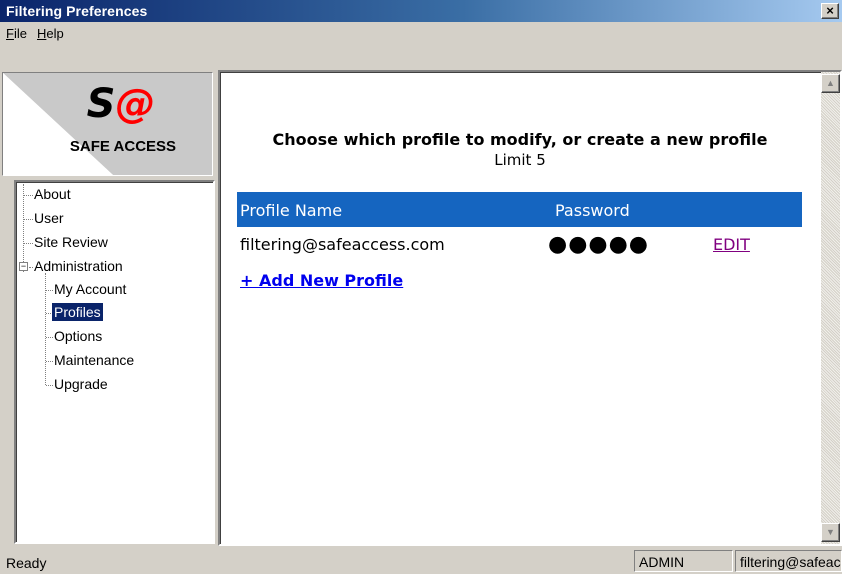  I want to click on safe-access-logo: S@ SAFE ACCESS, so click(107, 124).